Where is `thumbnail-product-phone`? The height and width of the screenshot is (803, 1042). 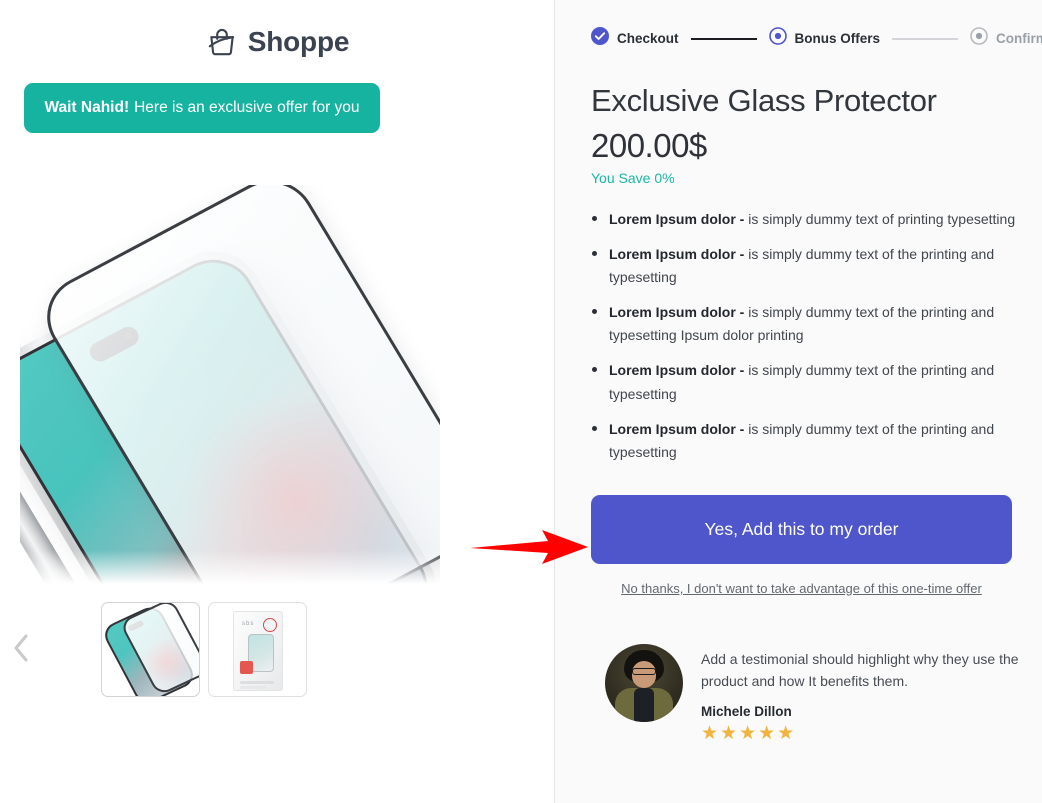 thumbnail-product-phone is located at coordinates (150, 649).